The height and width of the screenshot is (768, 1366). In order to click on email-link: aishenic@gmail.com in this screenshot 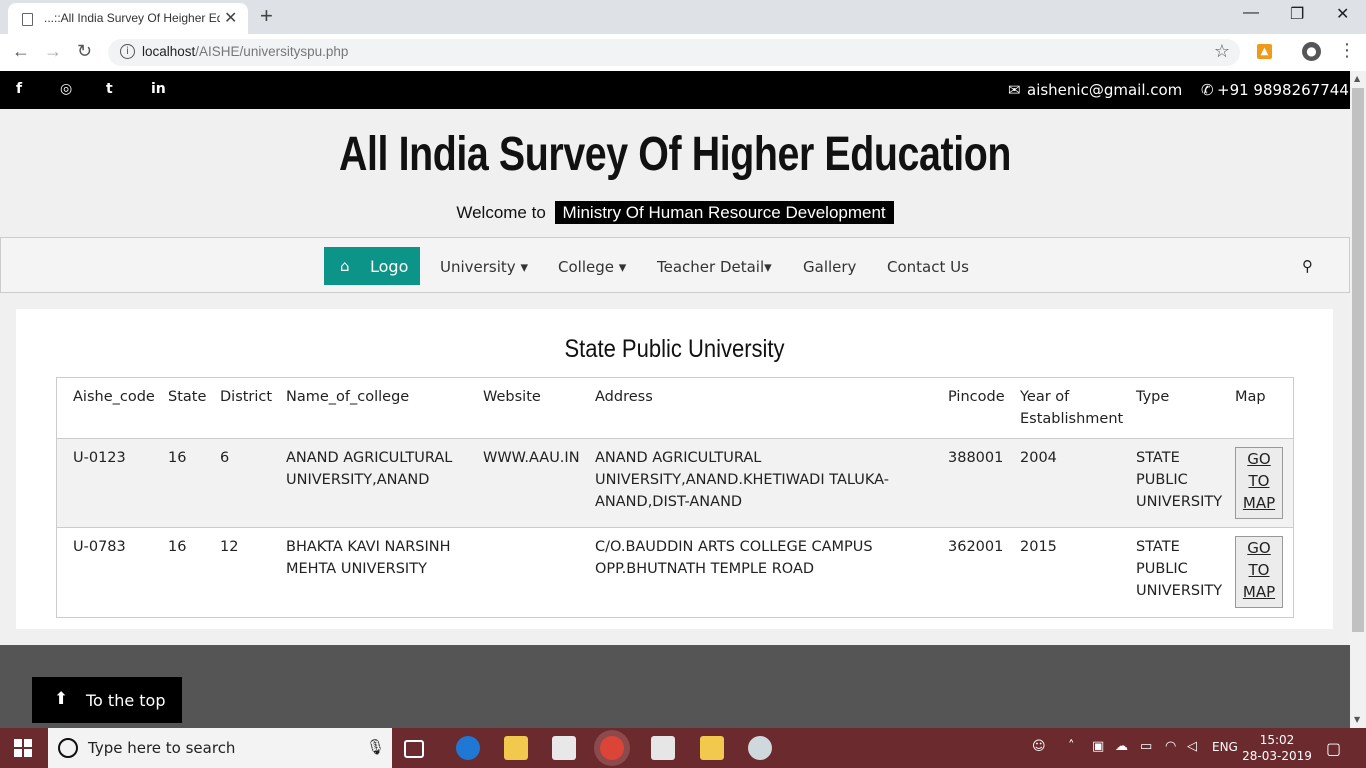, I will do `click(1104, 90)`.